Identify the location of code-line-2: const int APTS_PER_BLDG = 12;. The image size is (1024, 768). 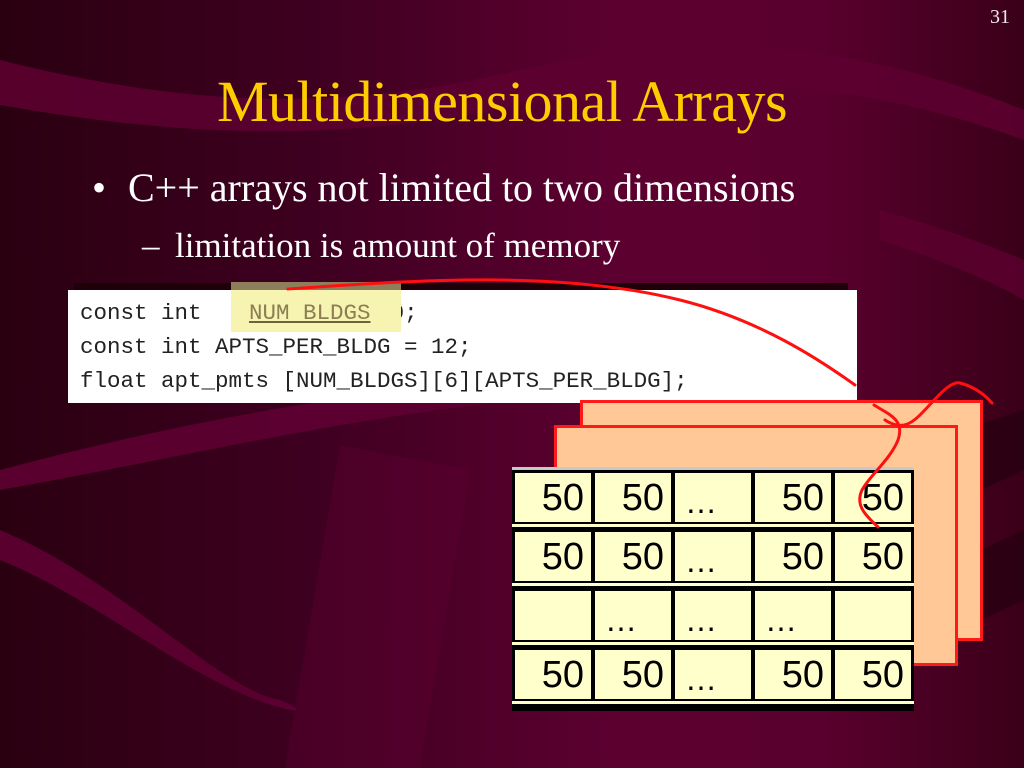
(276, 347).